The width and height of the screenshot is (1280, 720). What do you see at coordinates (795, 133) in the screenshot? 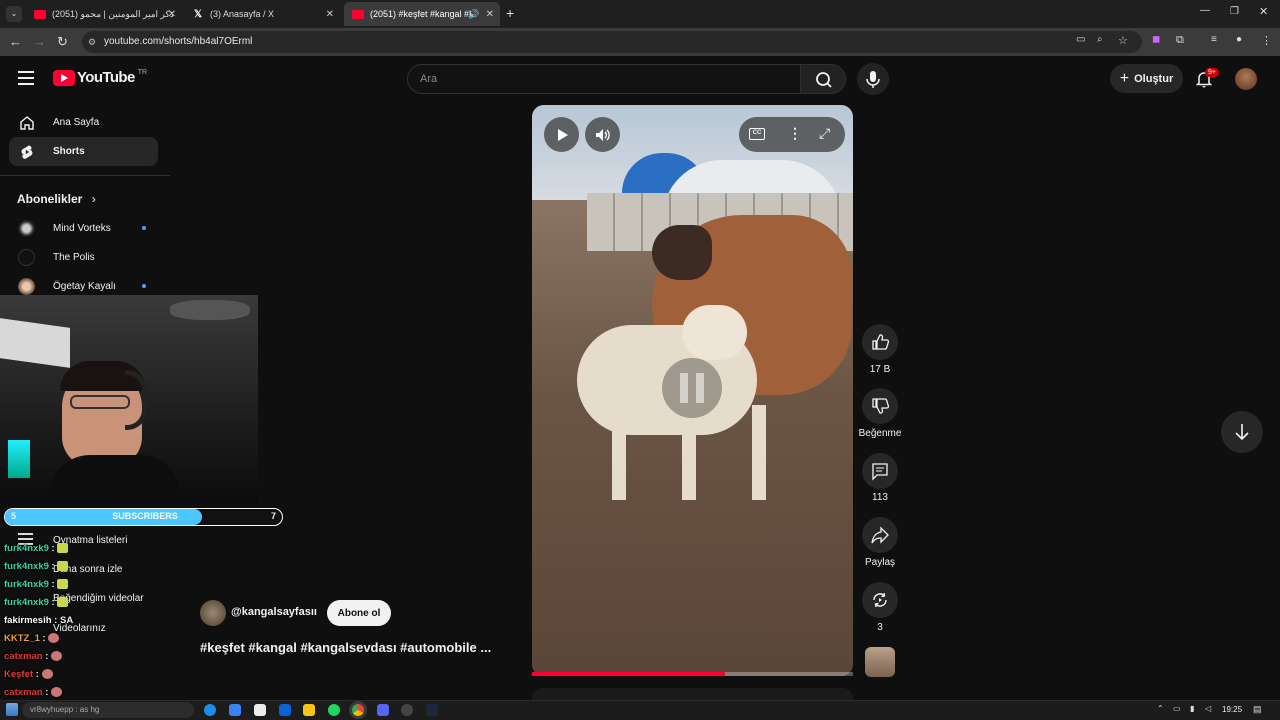
I see `more-options-icon: ⋮` at bounding box center [795, 133].